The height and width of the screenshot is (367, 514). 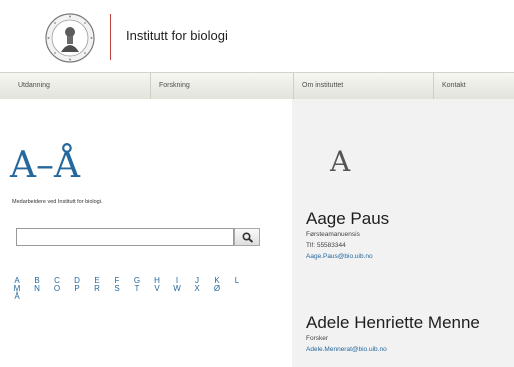 What do you see at coordinates (45, 165) in the screenshot?
I see `page-title: A–Å` at bounding box center [45, 165].